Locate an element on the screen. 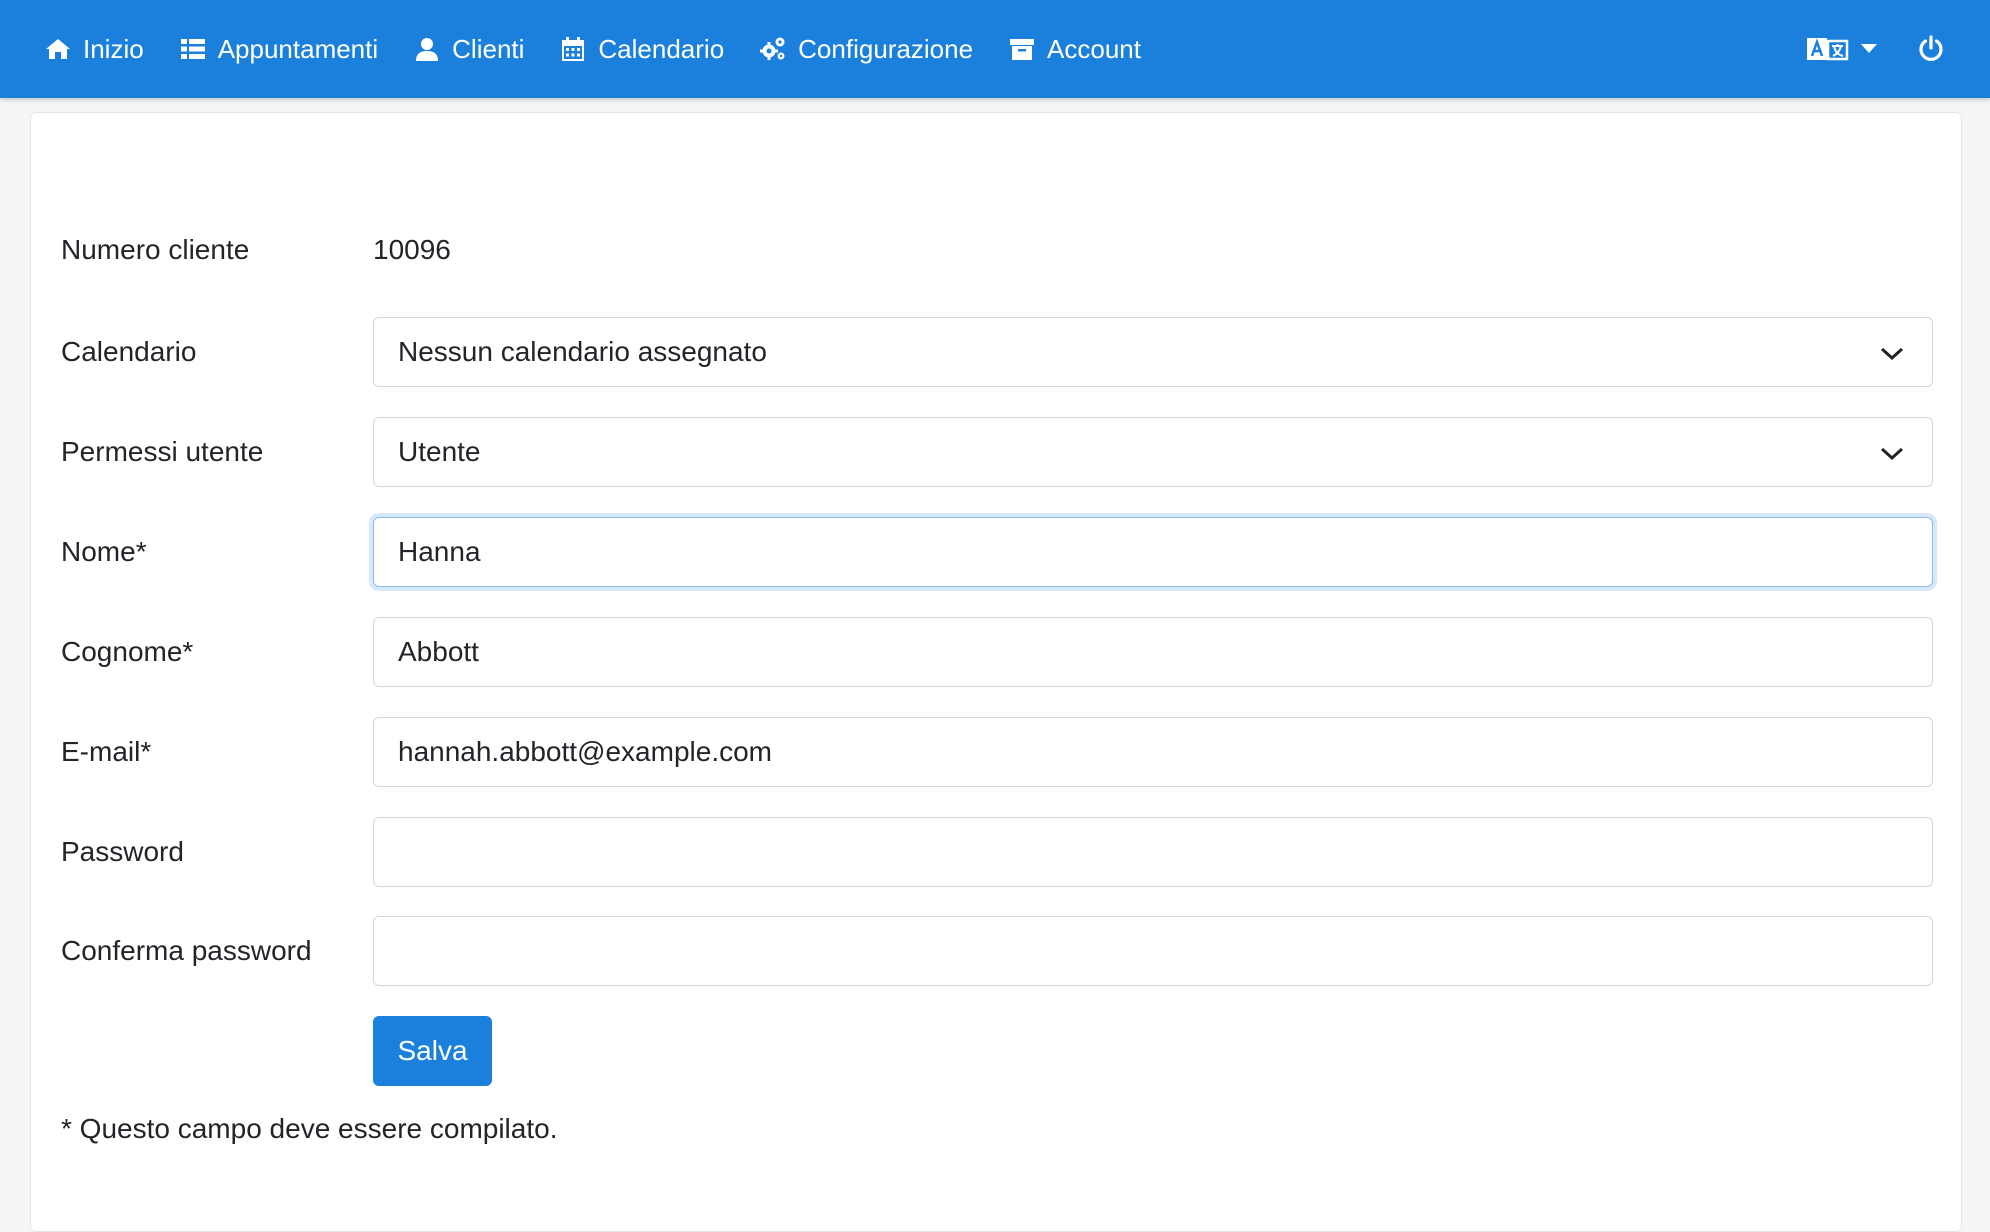 This screenshot has width=1990, height=1232. logout-button is located at coordinates (1931, 49).